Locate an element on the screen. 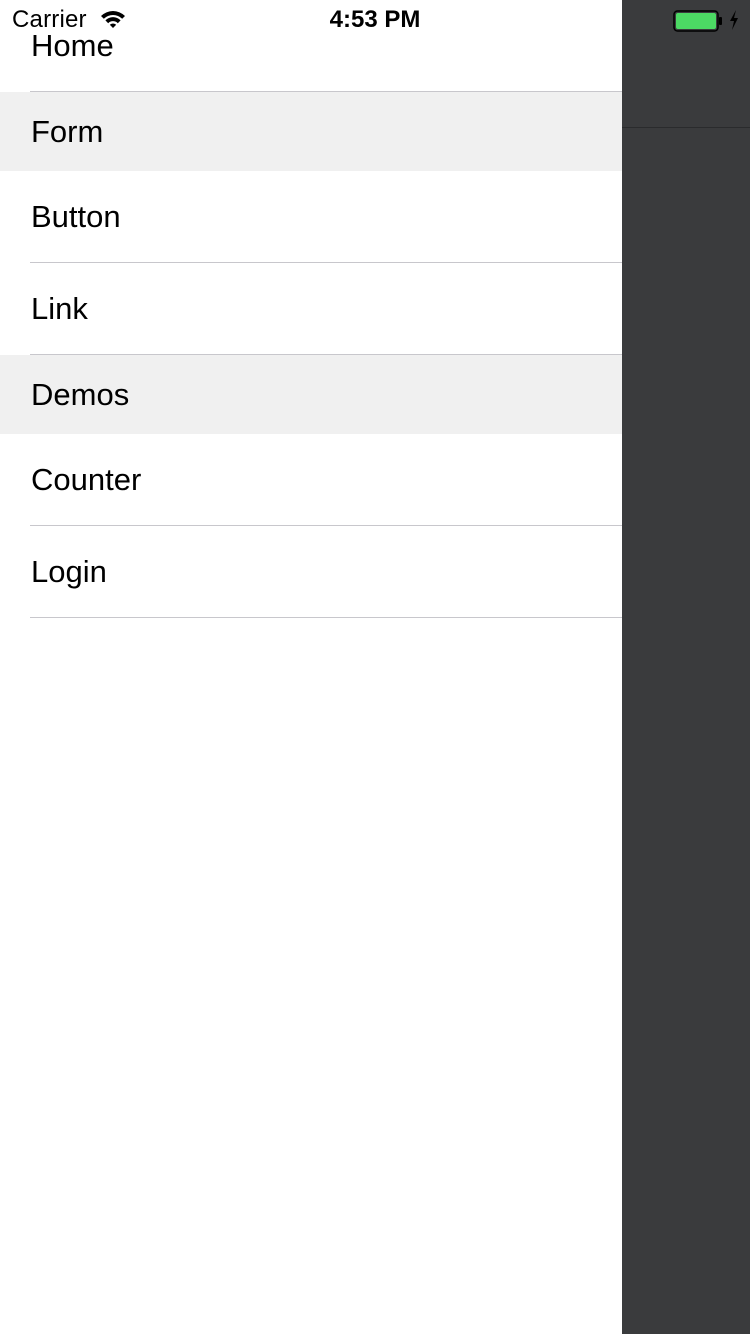 The image size is (750, 1334). status-time: 4:53 PM is located at coordinates (375, 19).